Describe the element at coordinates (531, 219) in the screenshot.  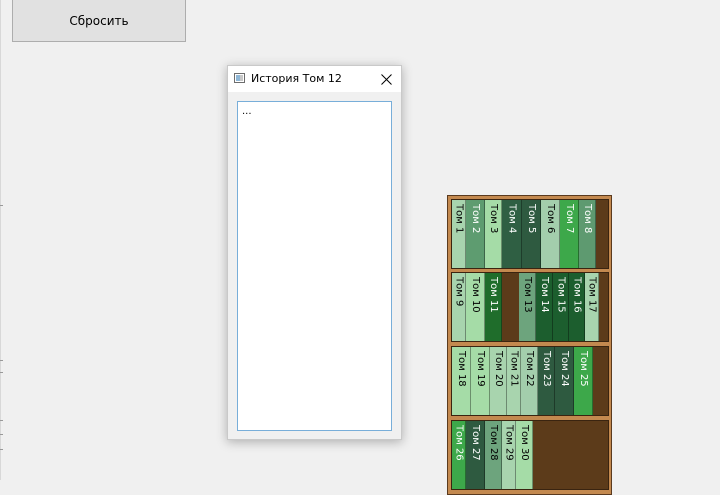
I see `book-label: Том 5` at that location.